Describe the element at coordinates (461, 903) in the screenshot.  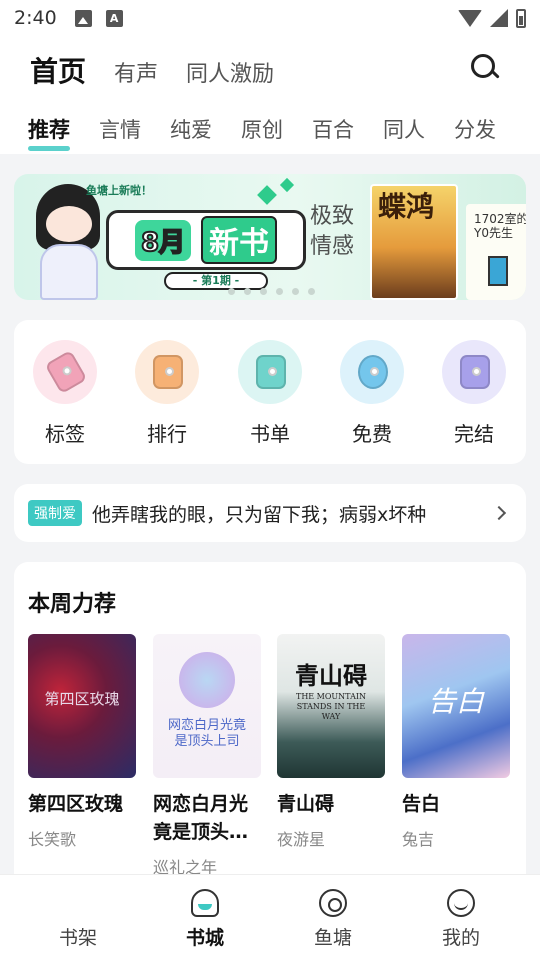
I see `profile-icon` at that location.